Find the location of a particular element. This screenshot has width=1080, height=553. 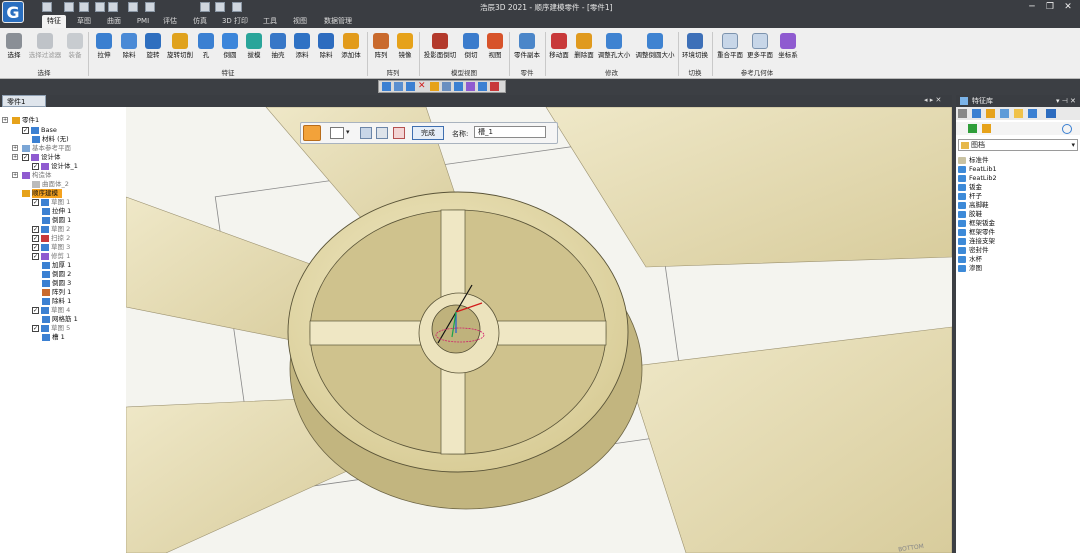

tree-item: ✓ 修剪 1 is located at coordinates (63, 256).